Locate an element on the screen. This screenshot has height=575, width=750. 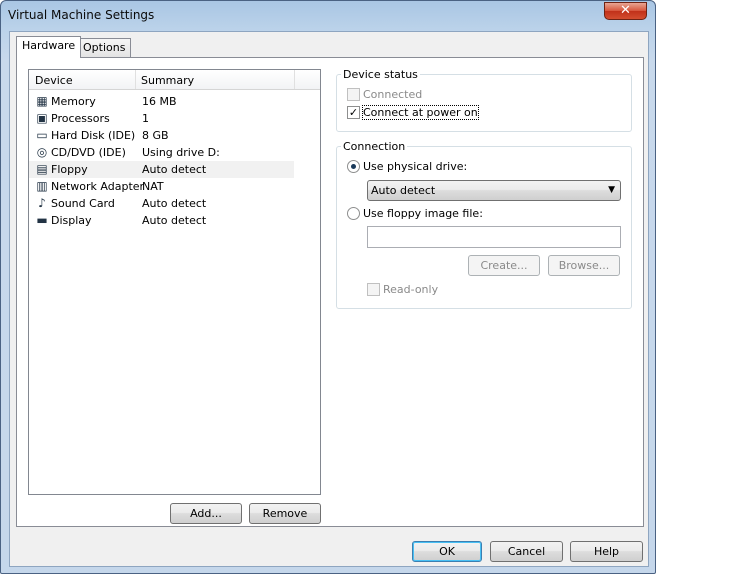
remove-button-label: Remove is located at coordinates (285, 513).